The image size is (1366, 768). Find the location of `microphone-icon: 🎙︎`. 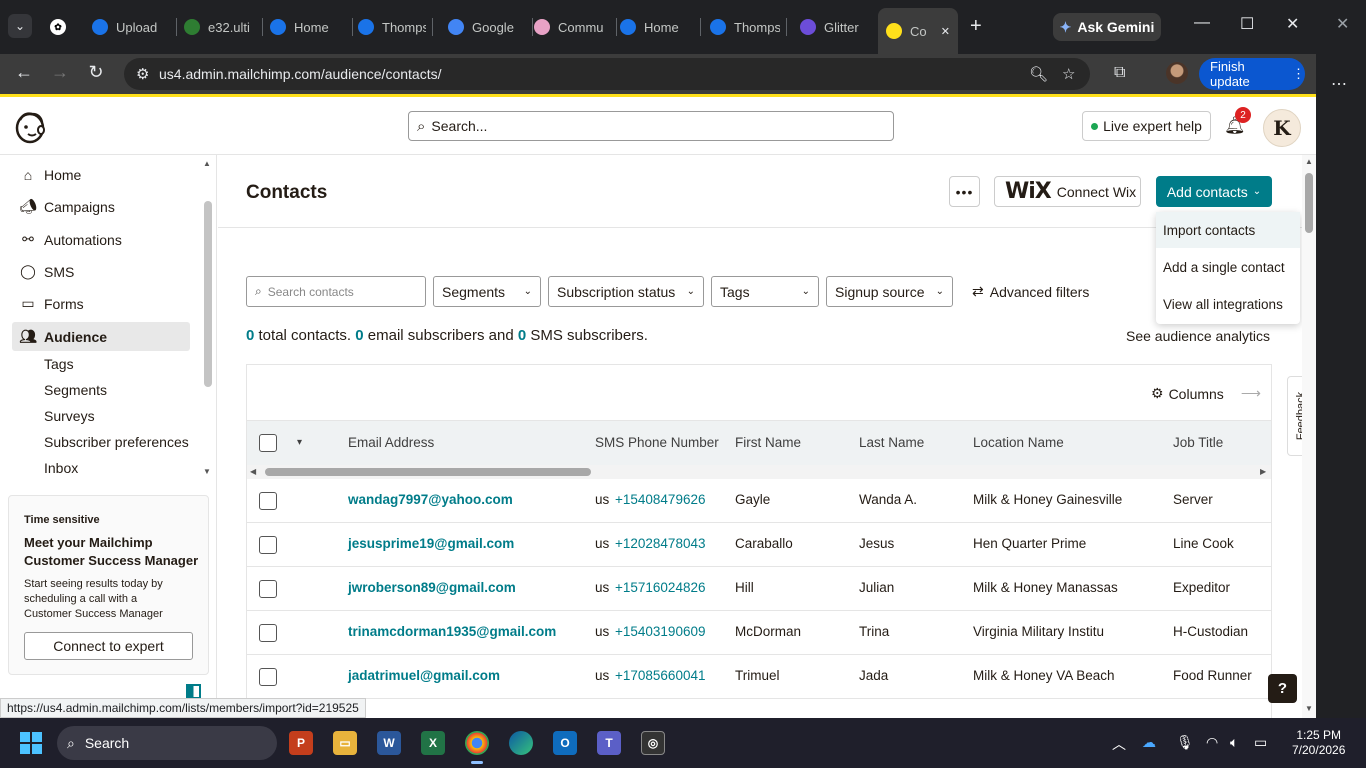

microphone-icon: 🎙︎ is located at coordinates (1185, 742).